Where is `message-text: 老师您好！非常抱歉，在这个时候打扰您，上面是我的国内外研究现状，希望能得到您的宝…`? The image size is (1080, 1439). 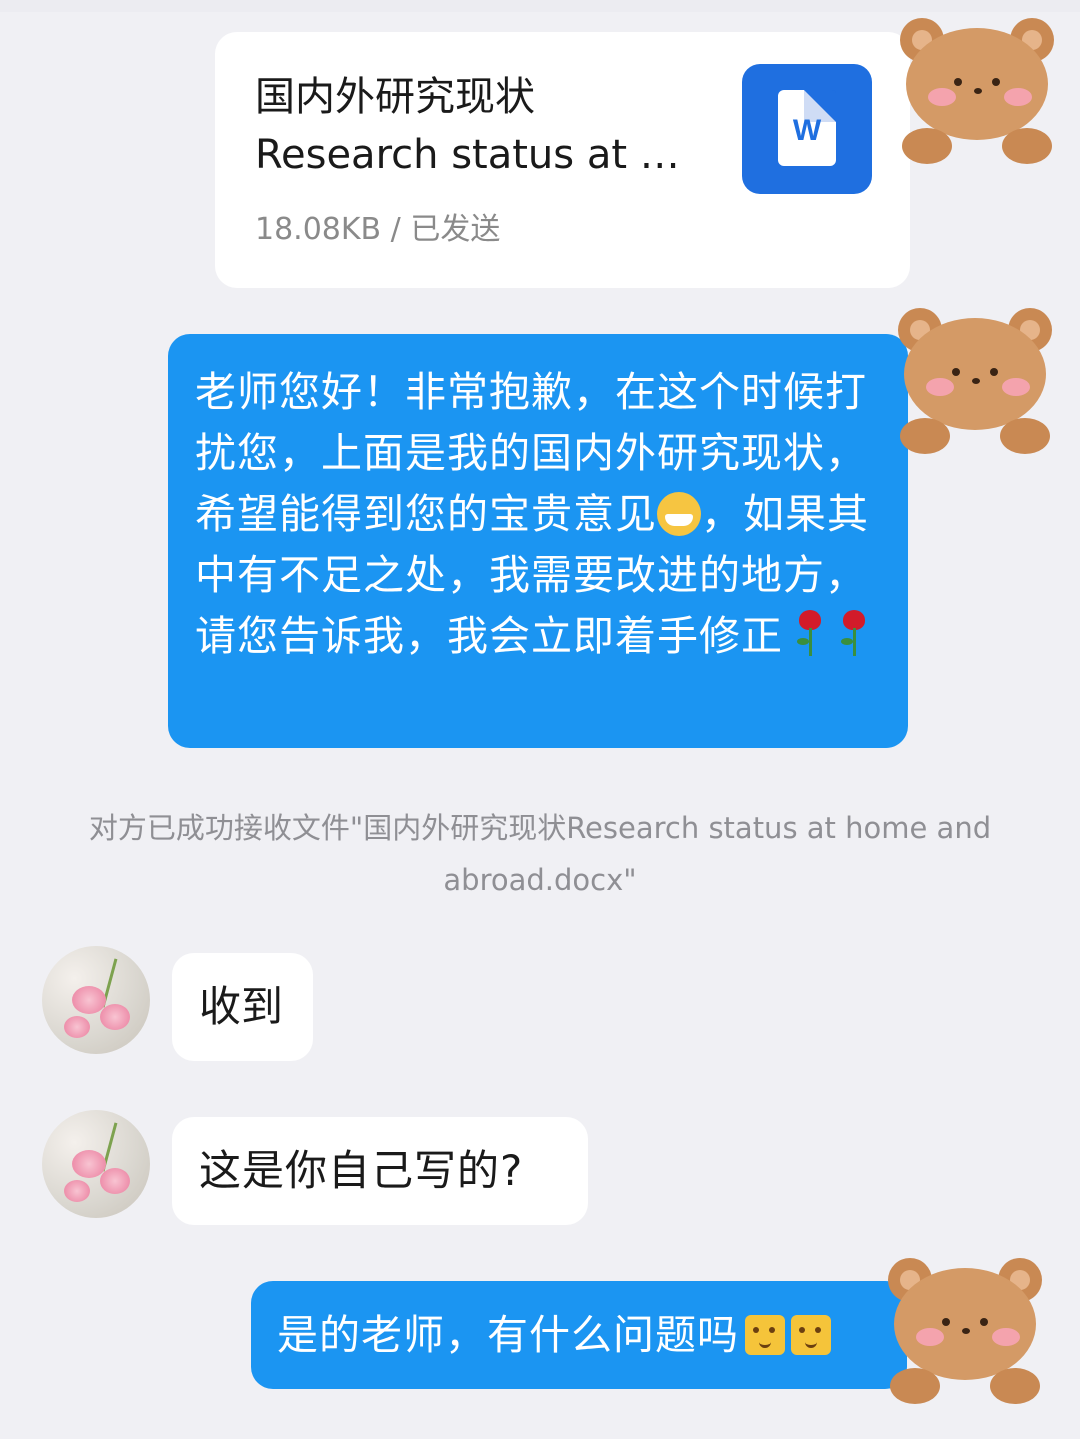 message-text: 老师您好！非常抱歉，在这个时候打扰您，上面是我的国内外研究现状，希望能得到您的宝… is located at coordinates (545, 514).